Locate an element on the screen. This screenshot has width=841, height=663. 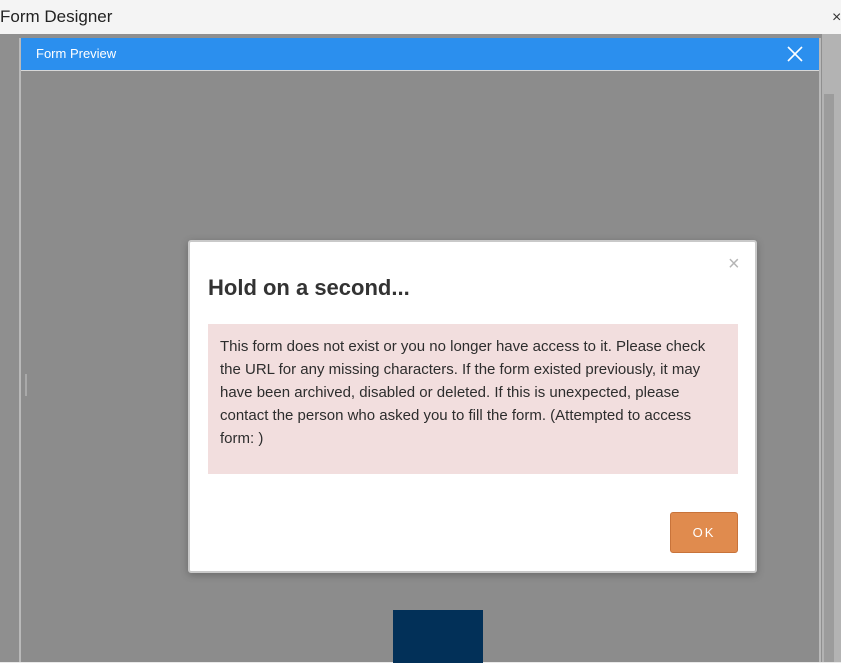
ok-button: OK is located at coordinates (704, 532).